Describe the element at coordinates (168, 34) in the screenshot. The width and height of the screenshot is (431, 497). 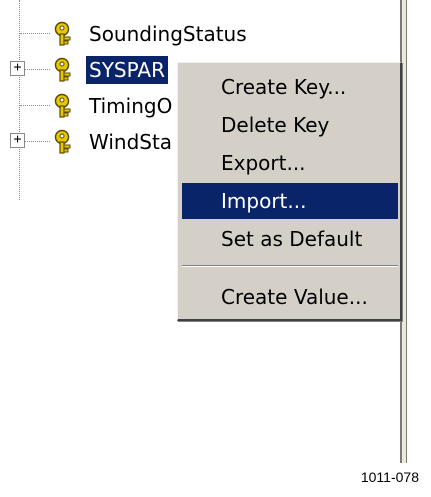
I see `tree-item-label: SoundingStatus` at that location.